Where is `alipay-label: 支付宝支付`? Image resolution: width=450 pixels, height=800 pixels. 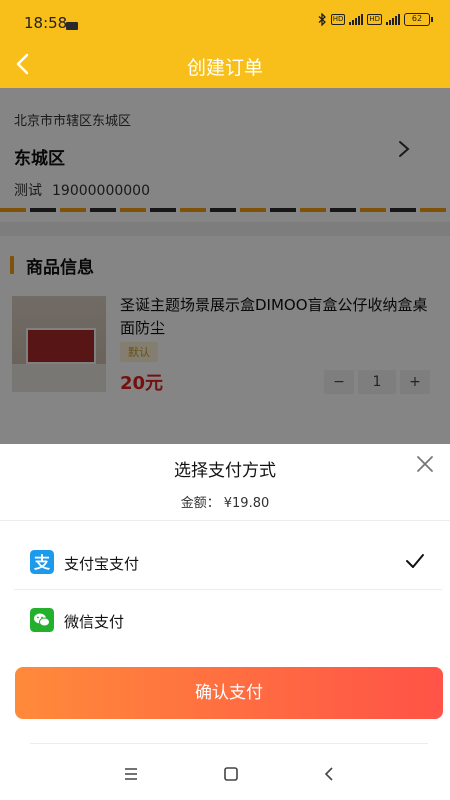 alipay-label: 支付宝支付 is located at coordinates (102, 564).